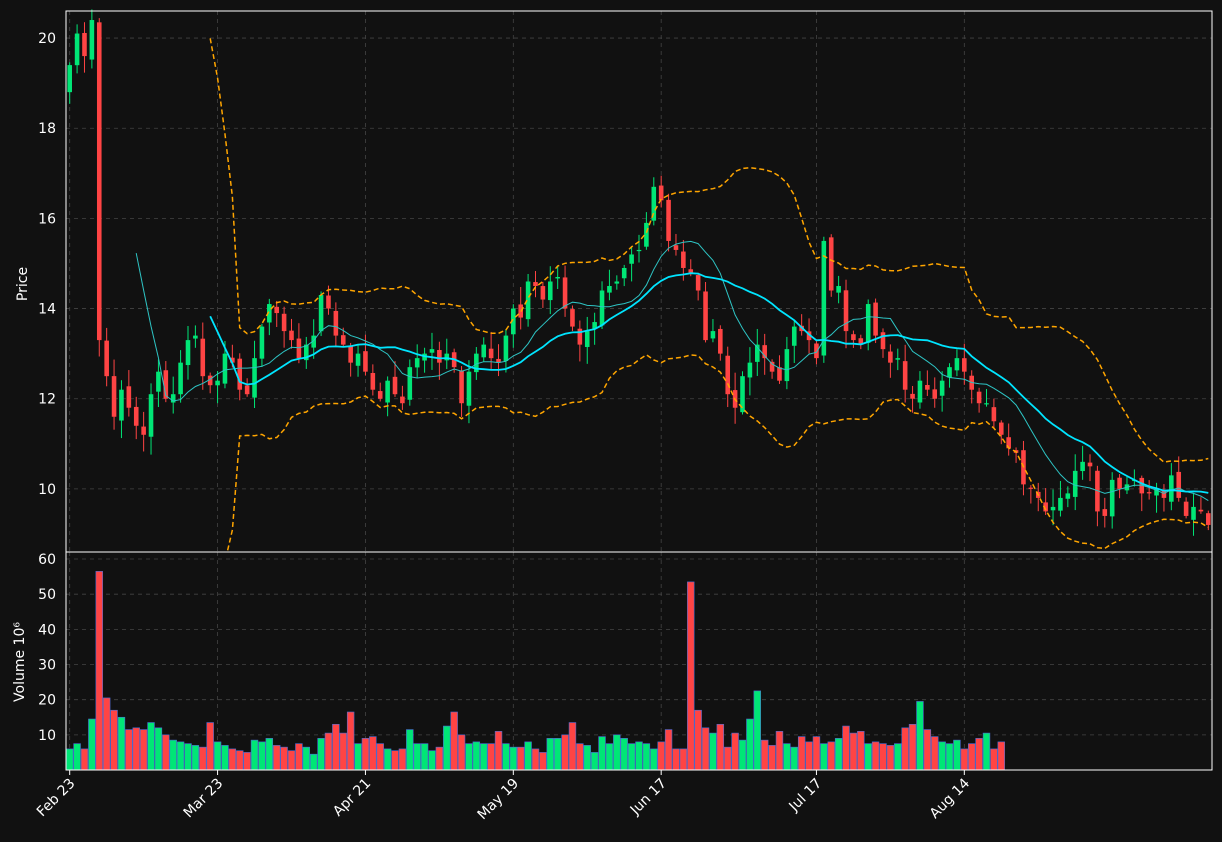 The image size is (1222, 842). What do you see at coordinates (47, 701) in the screenshot?
I see `volume-tick-label: 20` at bounding box center [47, 701].